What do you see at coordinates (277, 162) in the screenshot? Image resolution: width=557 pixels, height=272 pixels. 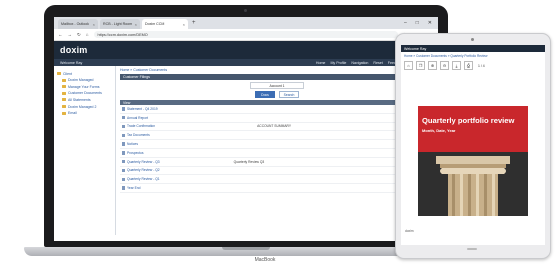 I see `document-row: Quarterly Review - Q3 Quarterly Review Q3` at bounding box center [277, 162].